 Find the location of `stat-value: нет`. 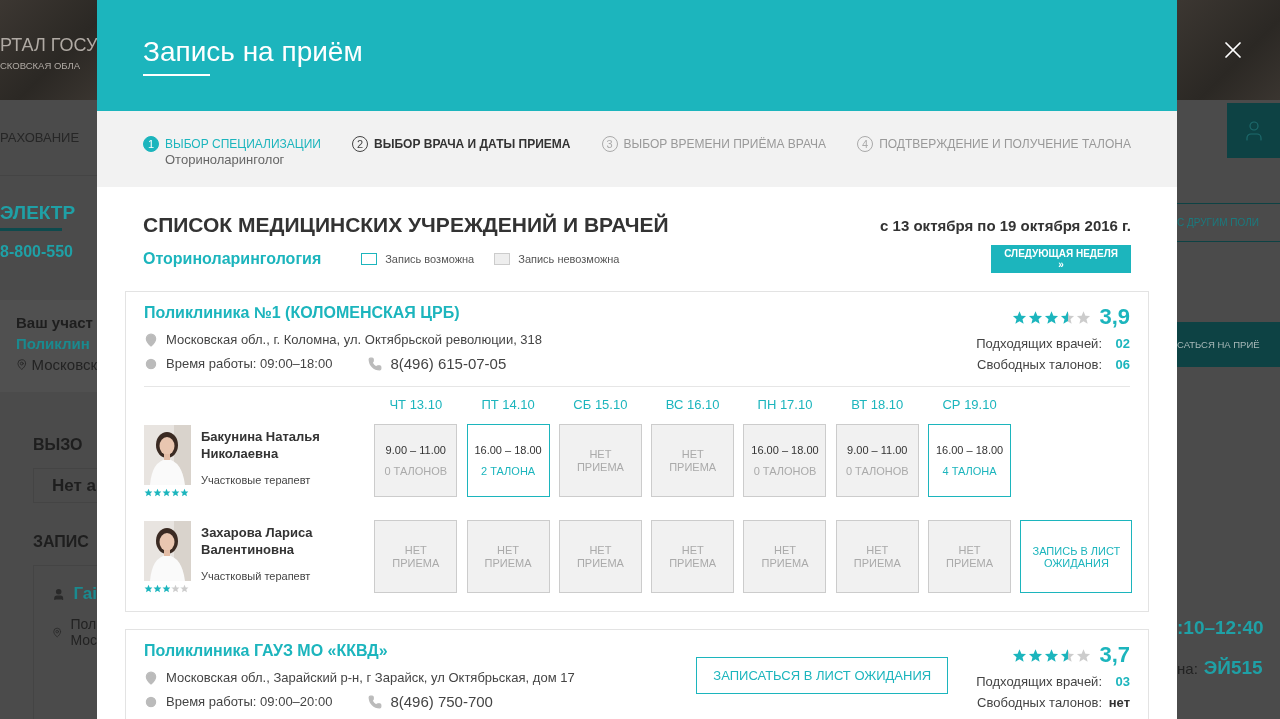

stat-value: нет is located at coordinates (1119, 702).